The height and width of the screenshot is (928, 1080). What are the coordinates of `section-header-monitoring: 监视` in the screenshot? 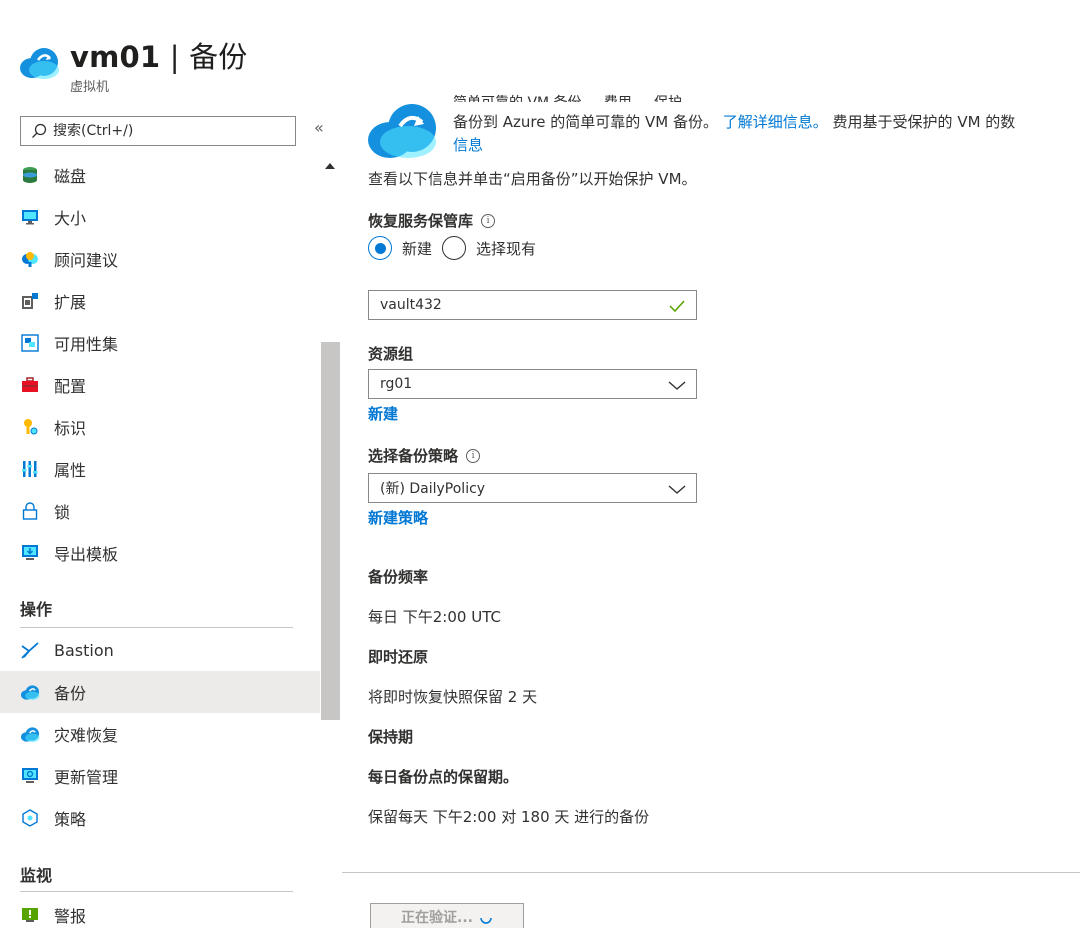 It's located at (36, 875).